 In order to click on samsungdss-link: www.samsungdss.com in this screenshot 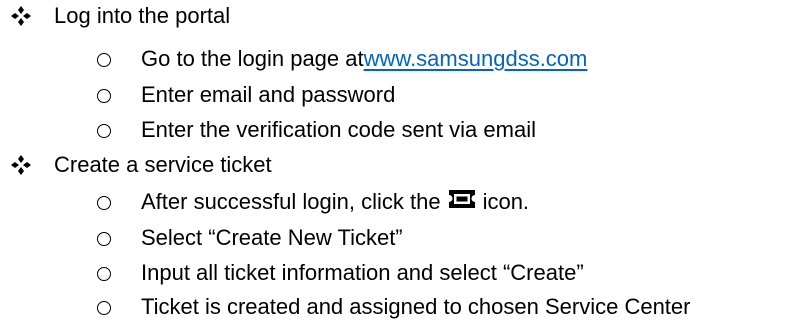, I will do `click(476, 59)`.